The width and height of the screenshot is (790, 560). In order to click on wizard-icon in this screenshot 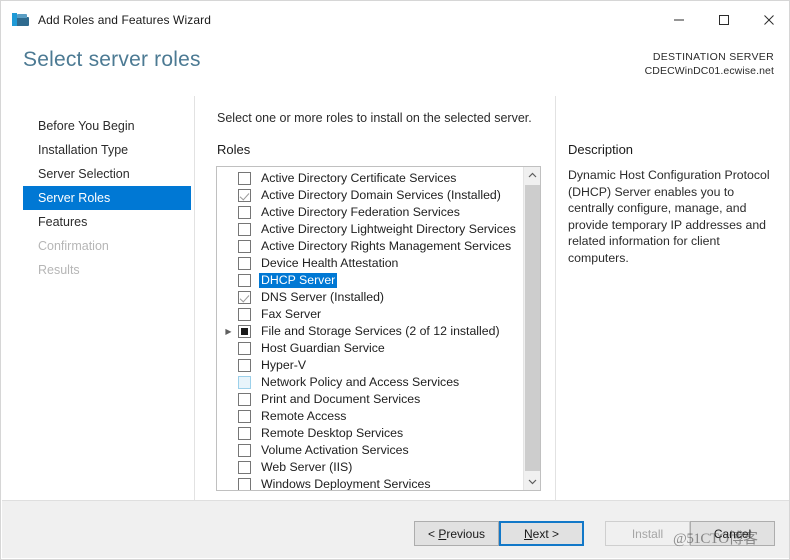, I will do `click(21, 20)`.